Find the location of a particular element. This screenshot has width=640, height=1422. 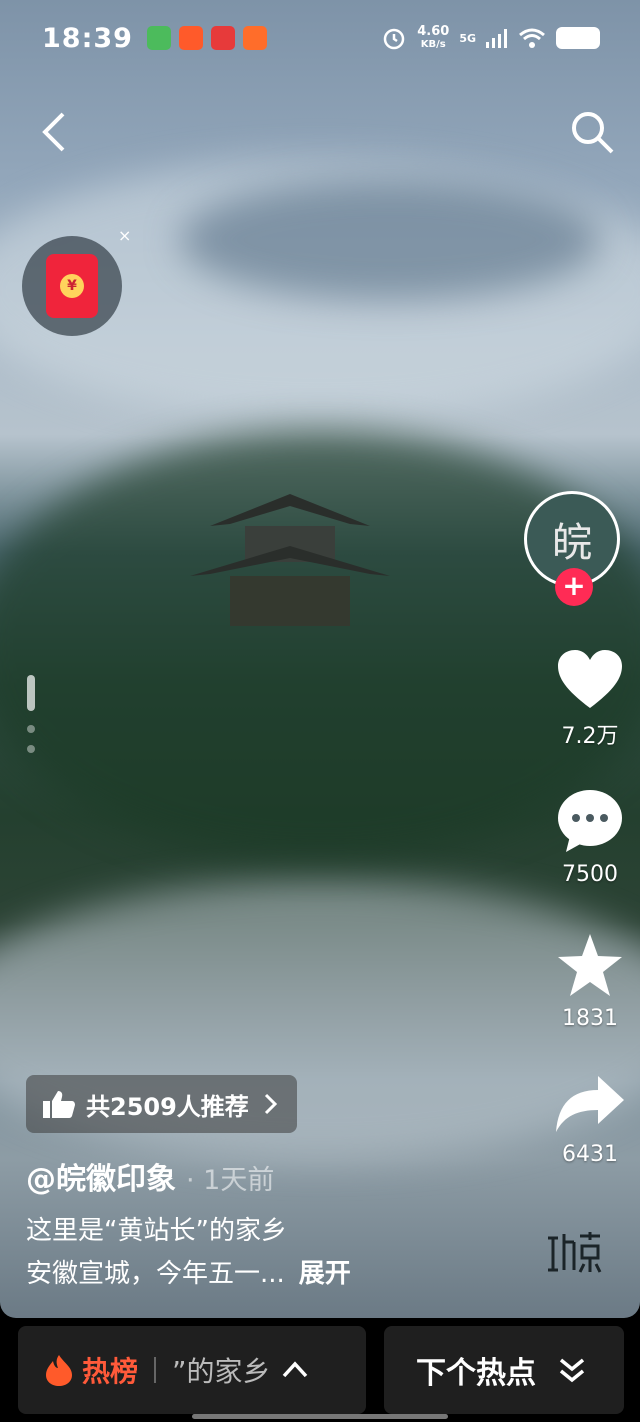

net-speed-value: 4.60 is located at coordinates (433, 31).